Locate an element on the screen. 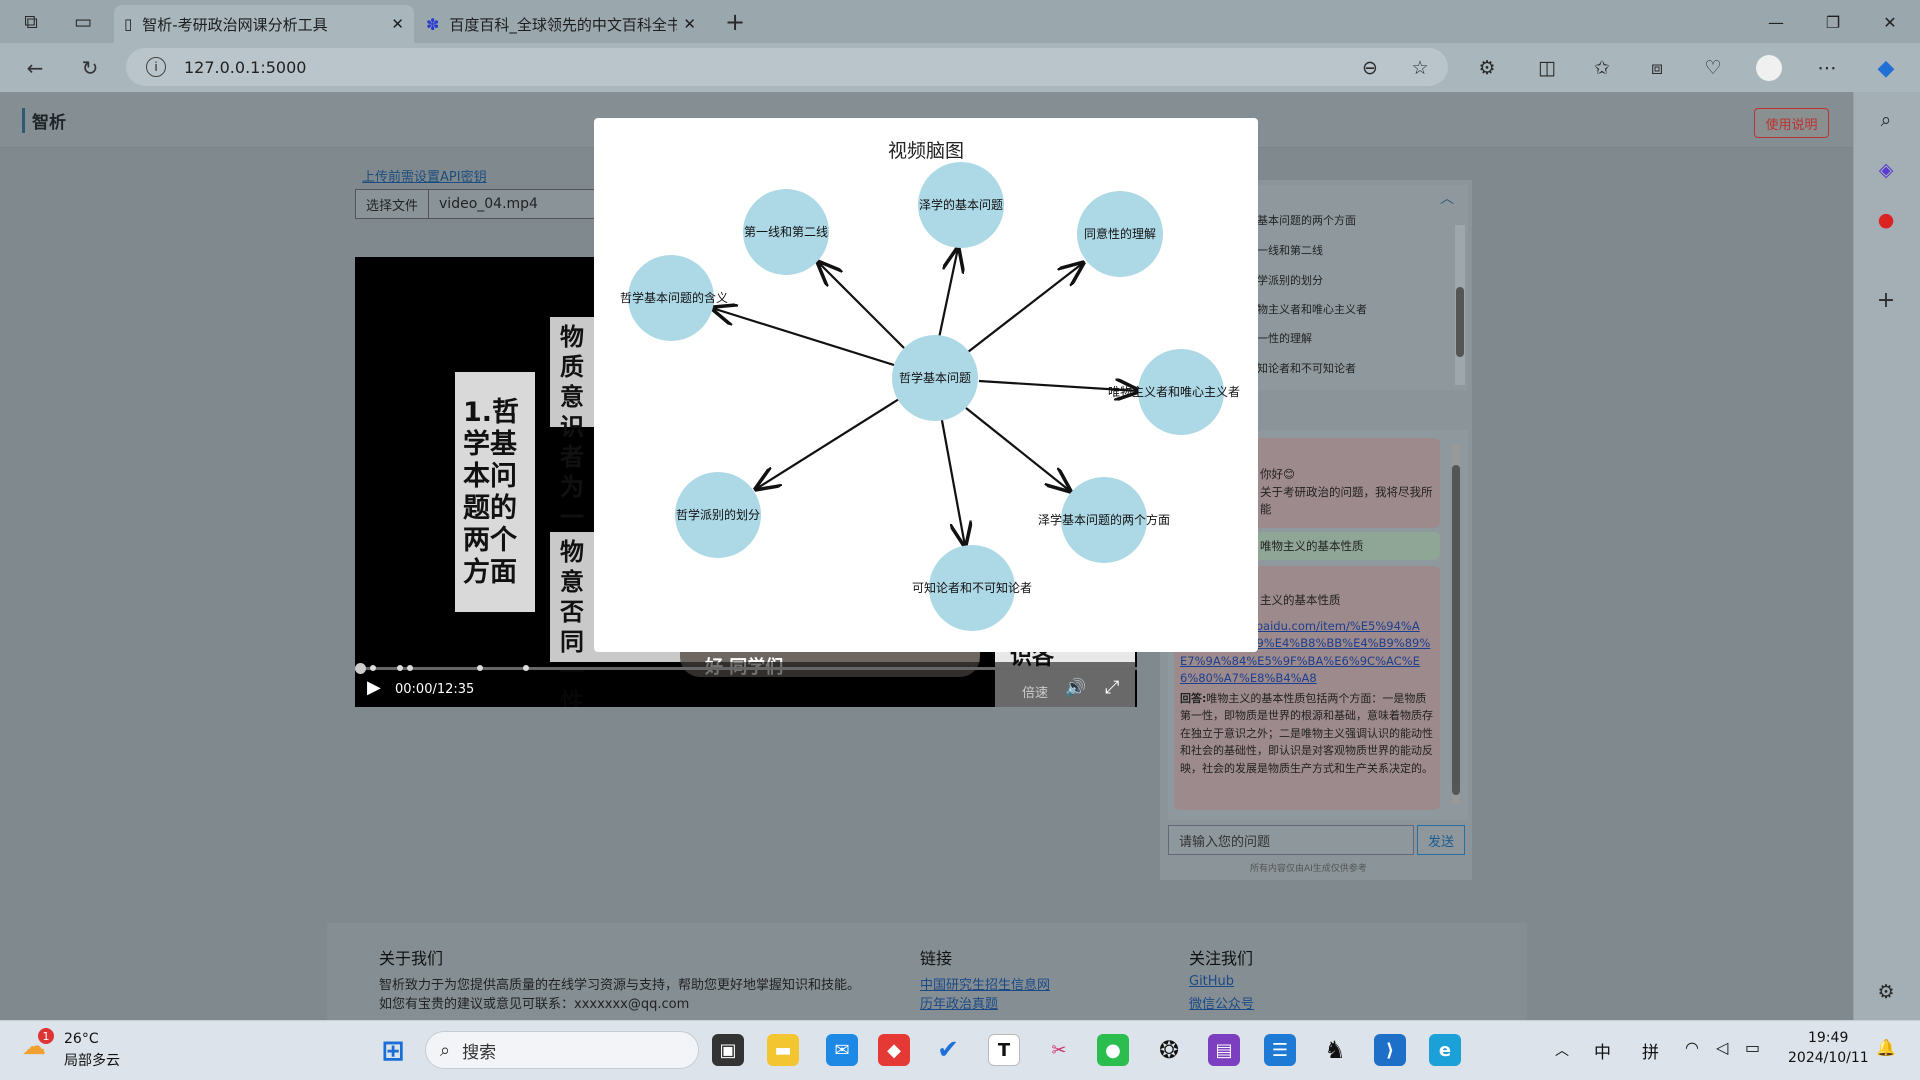 The width and height of the screenshot is (1920, 1080). add-icon: + is located at coordinates (1886, 300).